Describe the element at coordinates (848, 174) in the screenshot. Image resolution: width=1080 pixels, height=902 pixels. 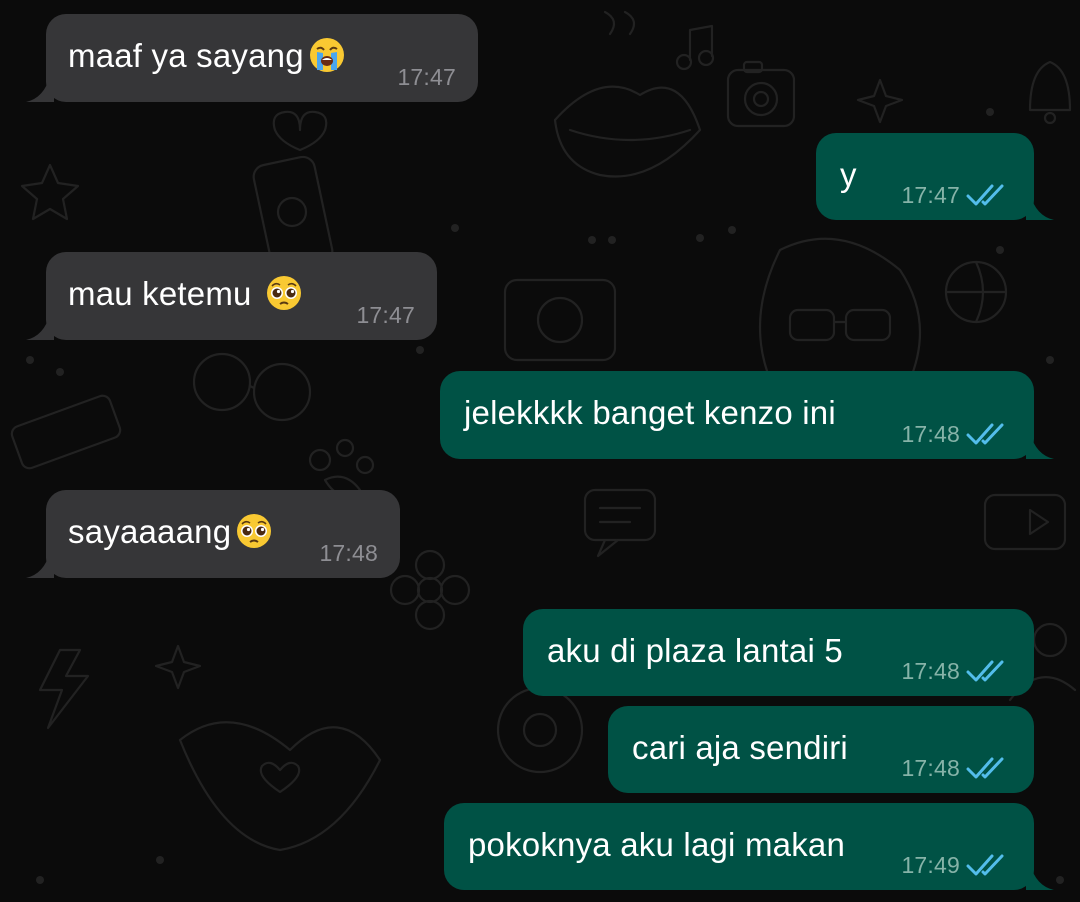
I see `message-text: y` at that location.